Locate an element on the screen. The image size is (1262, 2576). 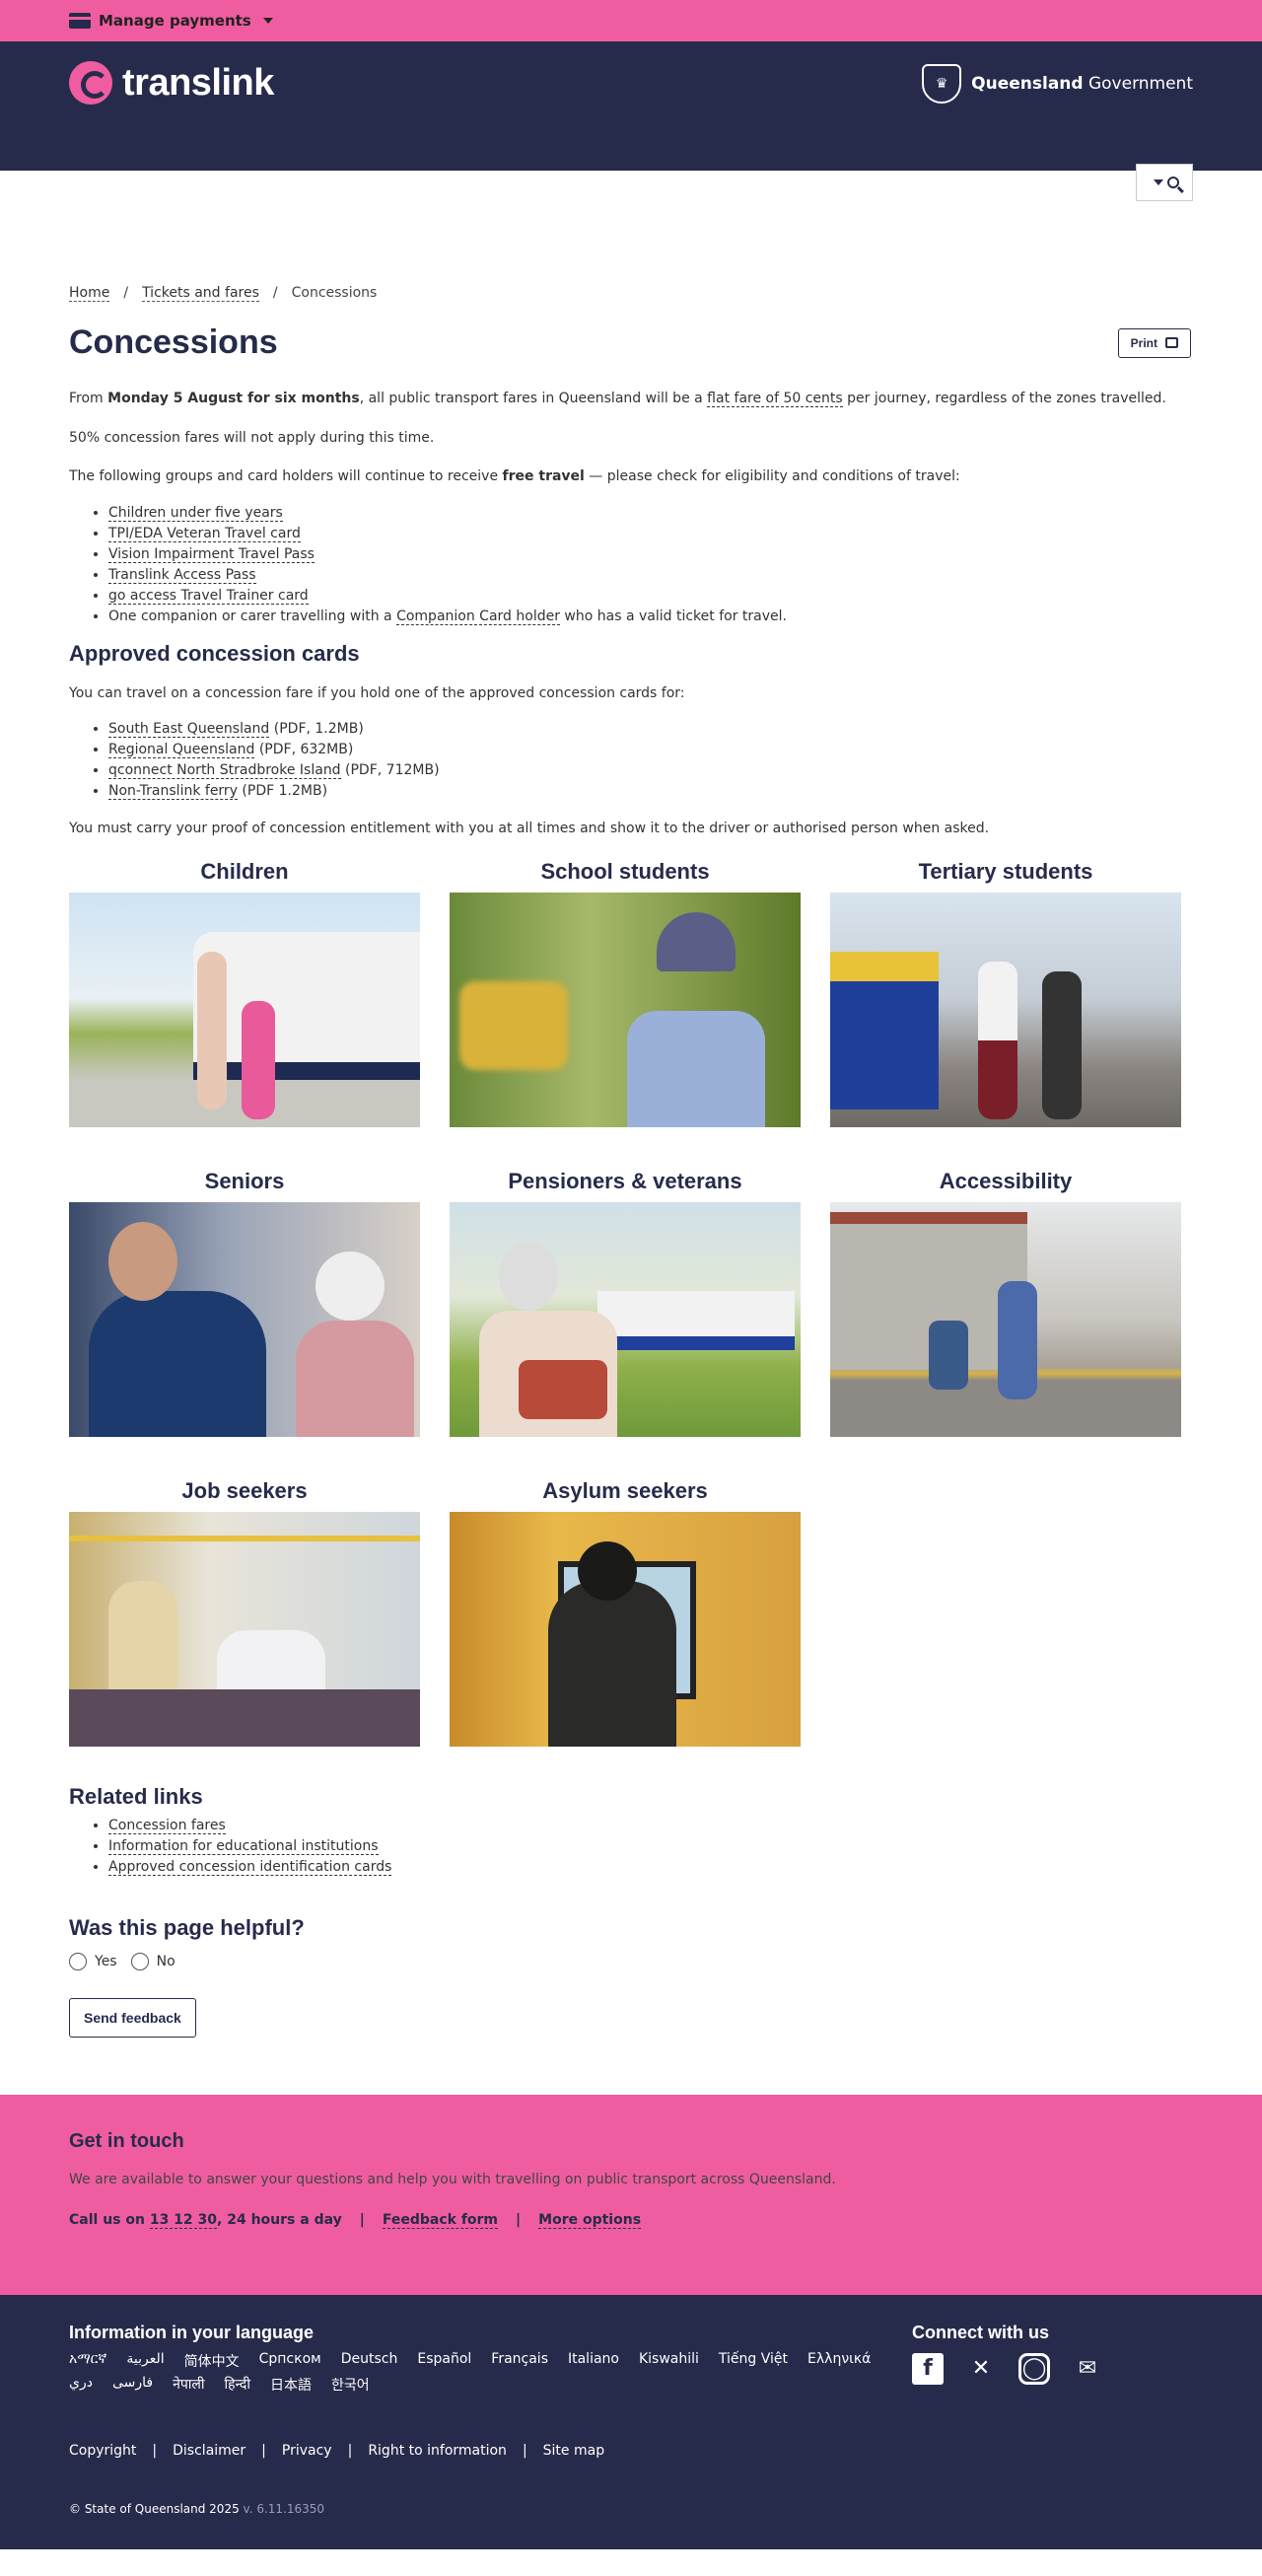
tile-school-students: School students is located at coordinates (626, 993).